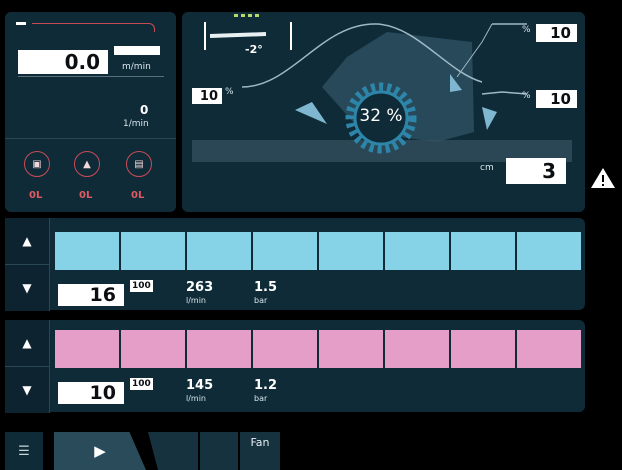 The width and height of the screenshot is (622, 470). Describe the element at coordinates (229, 92) in the screenshot. I see `left-percent-unit: %` at that location.